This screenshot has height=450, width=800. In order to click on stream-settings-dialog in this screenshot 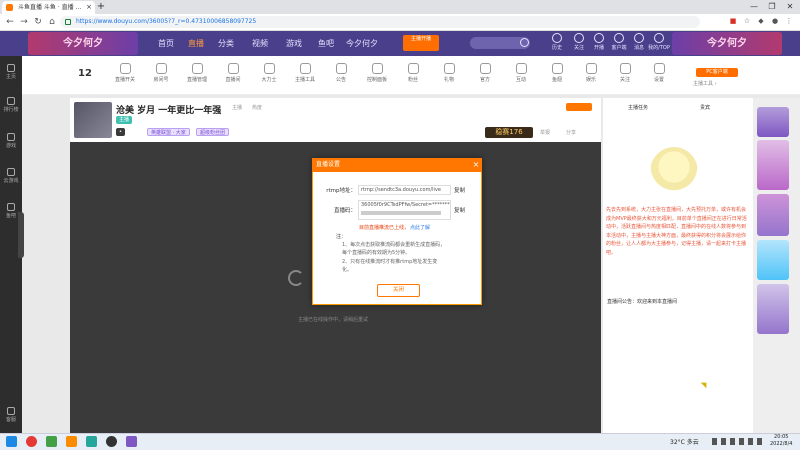, I will do `click(397, 231)`.